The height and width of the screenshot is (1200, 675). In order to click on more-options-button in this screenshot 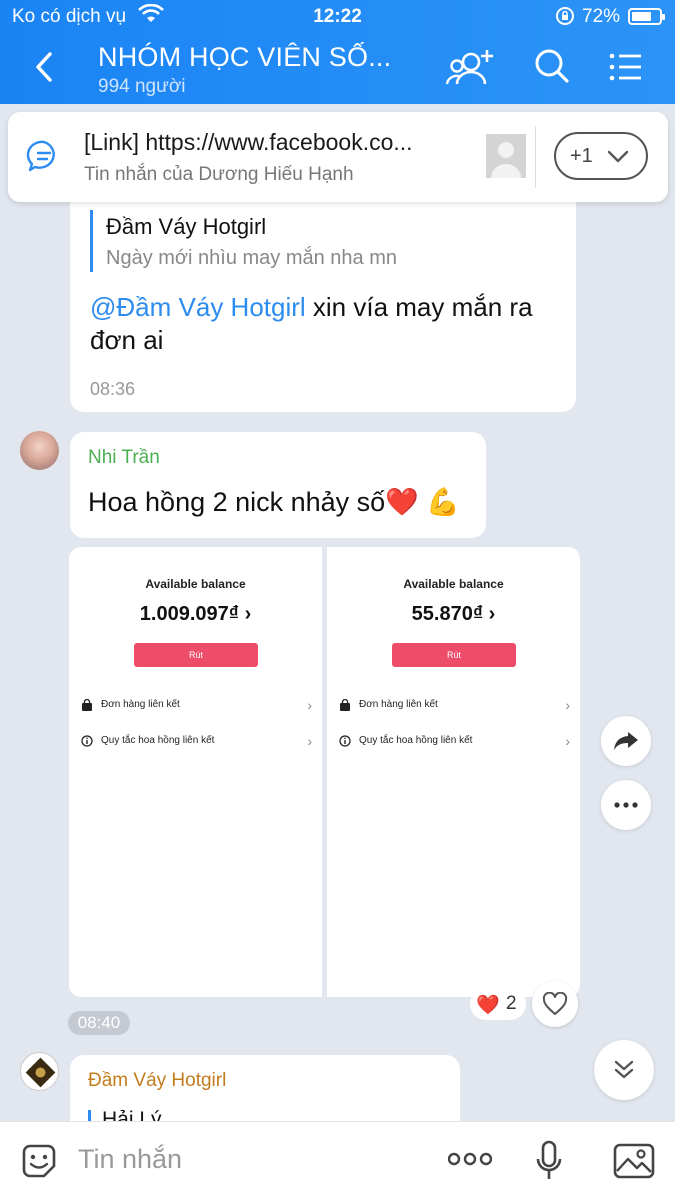, I will do `click(626, 805)`.